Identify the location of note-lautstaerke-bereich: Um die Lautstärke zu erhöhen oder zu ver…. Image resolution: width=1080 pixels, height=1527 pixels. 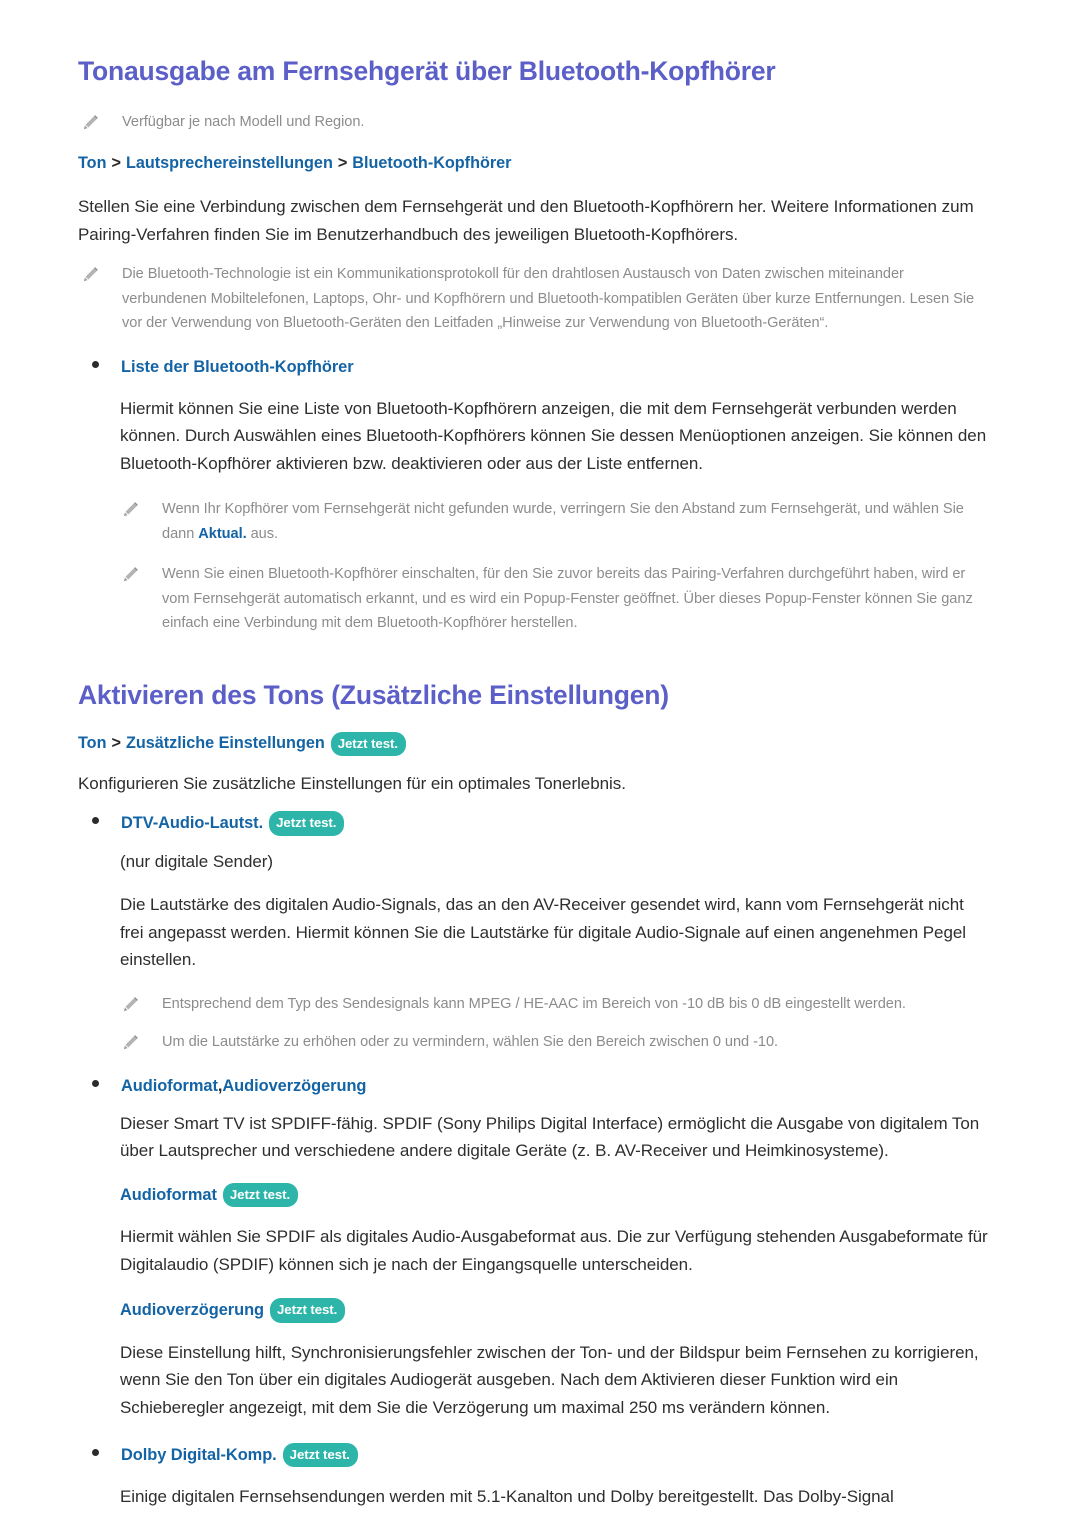
(556, 1042).